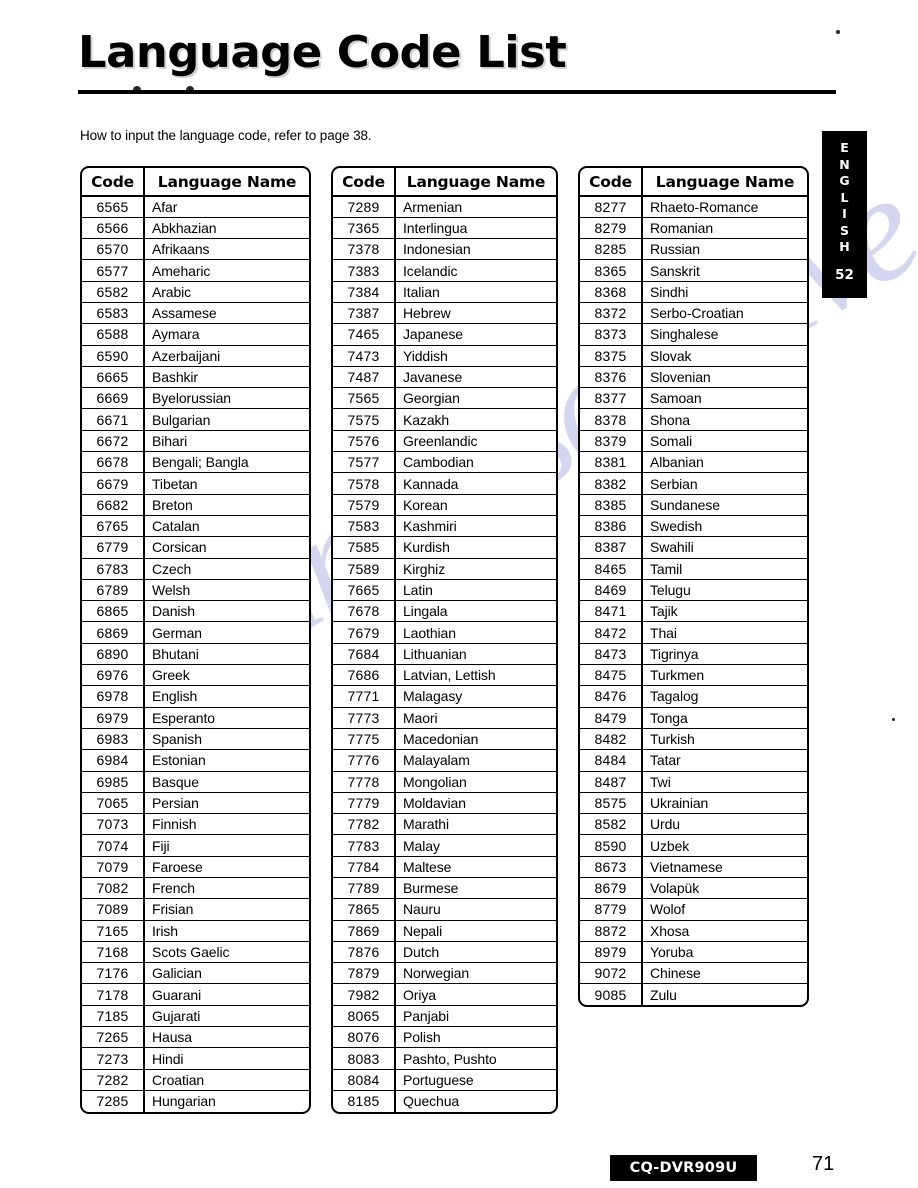  Describe the element at coordinates (364, 182) in the screenshot. I see `column-header-code: Code` at that location.